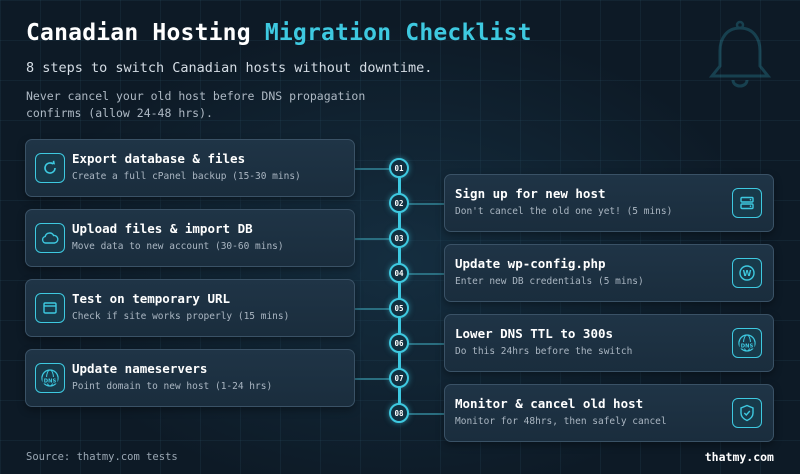  Describe the element at coordinates (398, 33) in the screenshot. I see `title-accent: Migration Checklist` at that location.